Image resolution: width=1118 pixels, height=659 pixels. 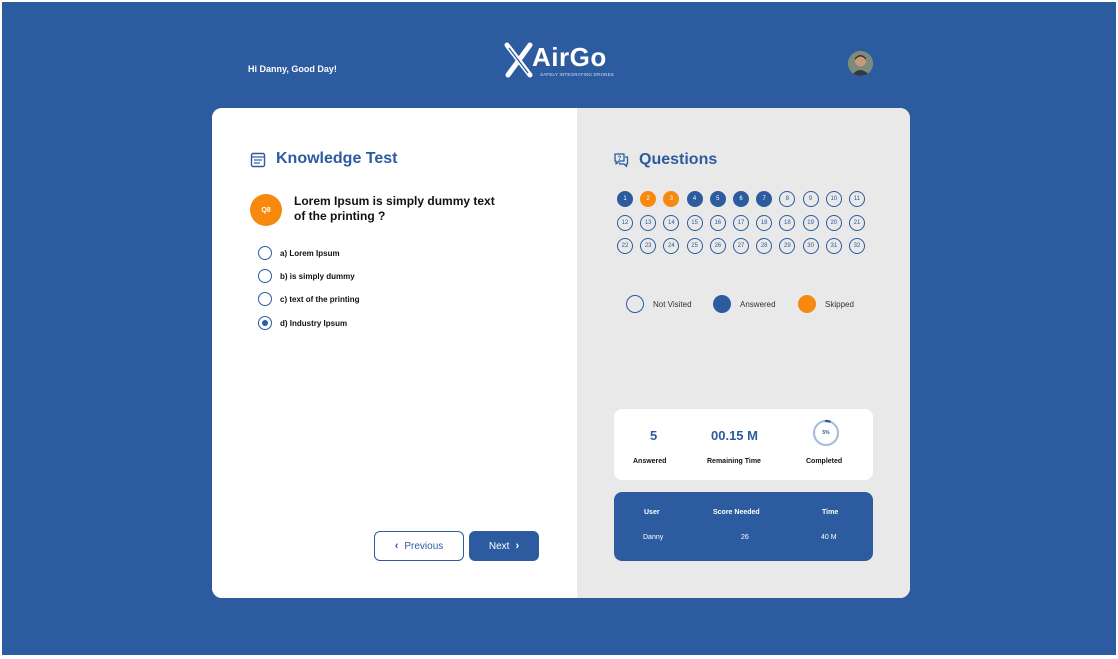 I want to click on answer-option-d: d) Industry Ipsum, so click(x=302, y=323).